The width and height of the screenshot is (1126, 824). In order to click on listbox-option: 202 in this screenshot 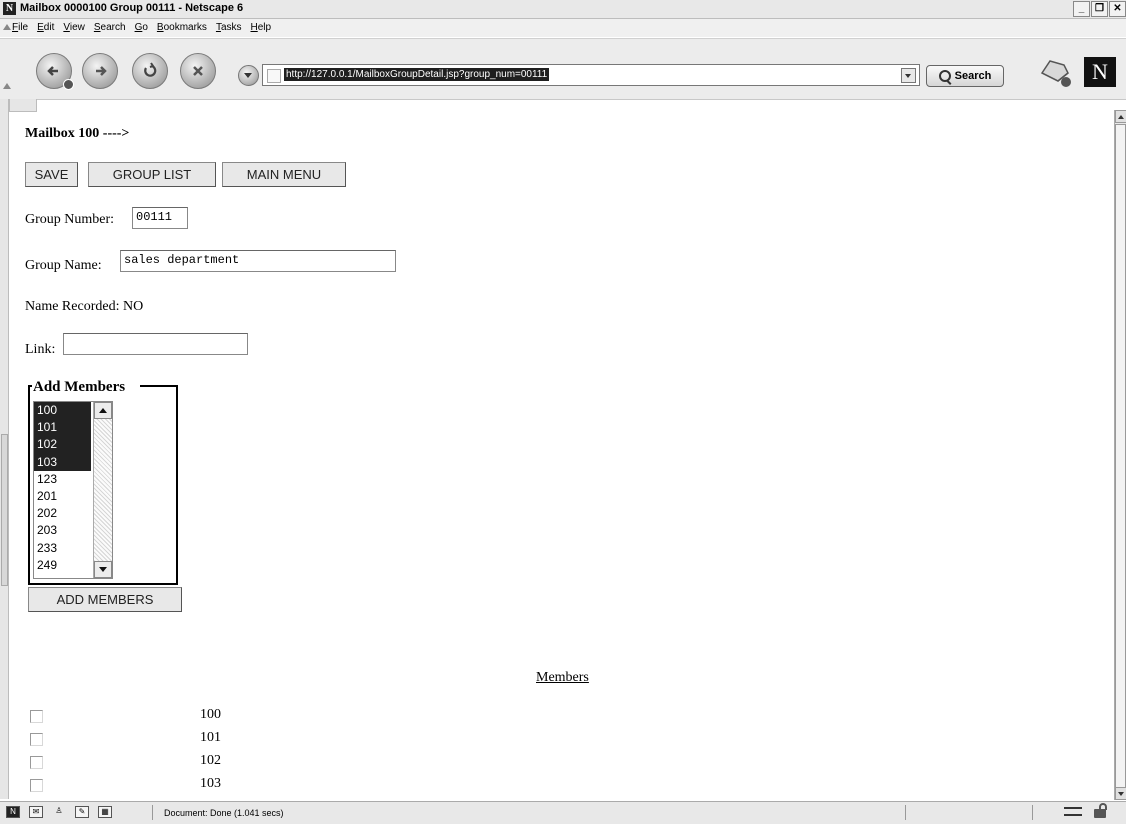, I will do `click(62, 513)`.